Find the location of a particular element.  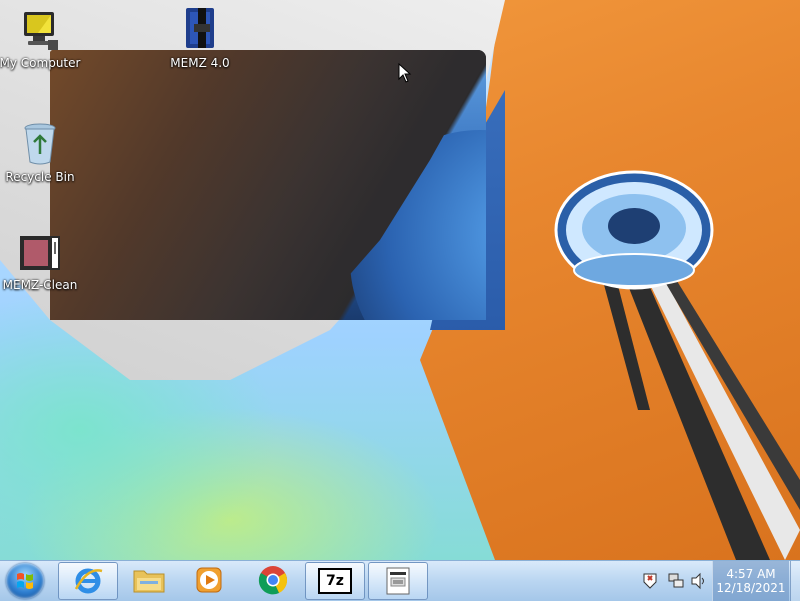

desktop-icon-label: MEMZ 4.0 is located at coordinates (200, 63).